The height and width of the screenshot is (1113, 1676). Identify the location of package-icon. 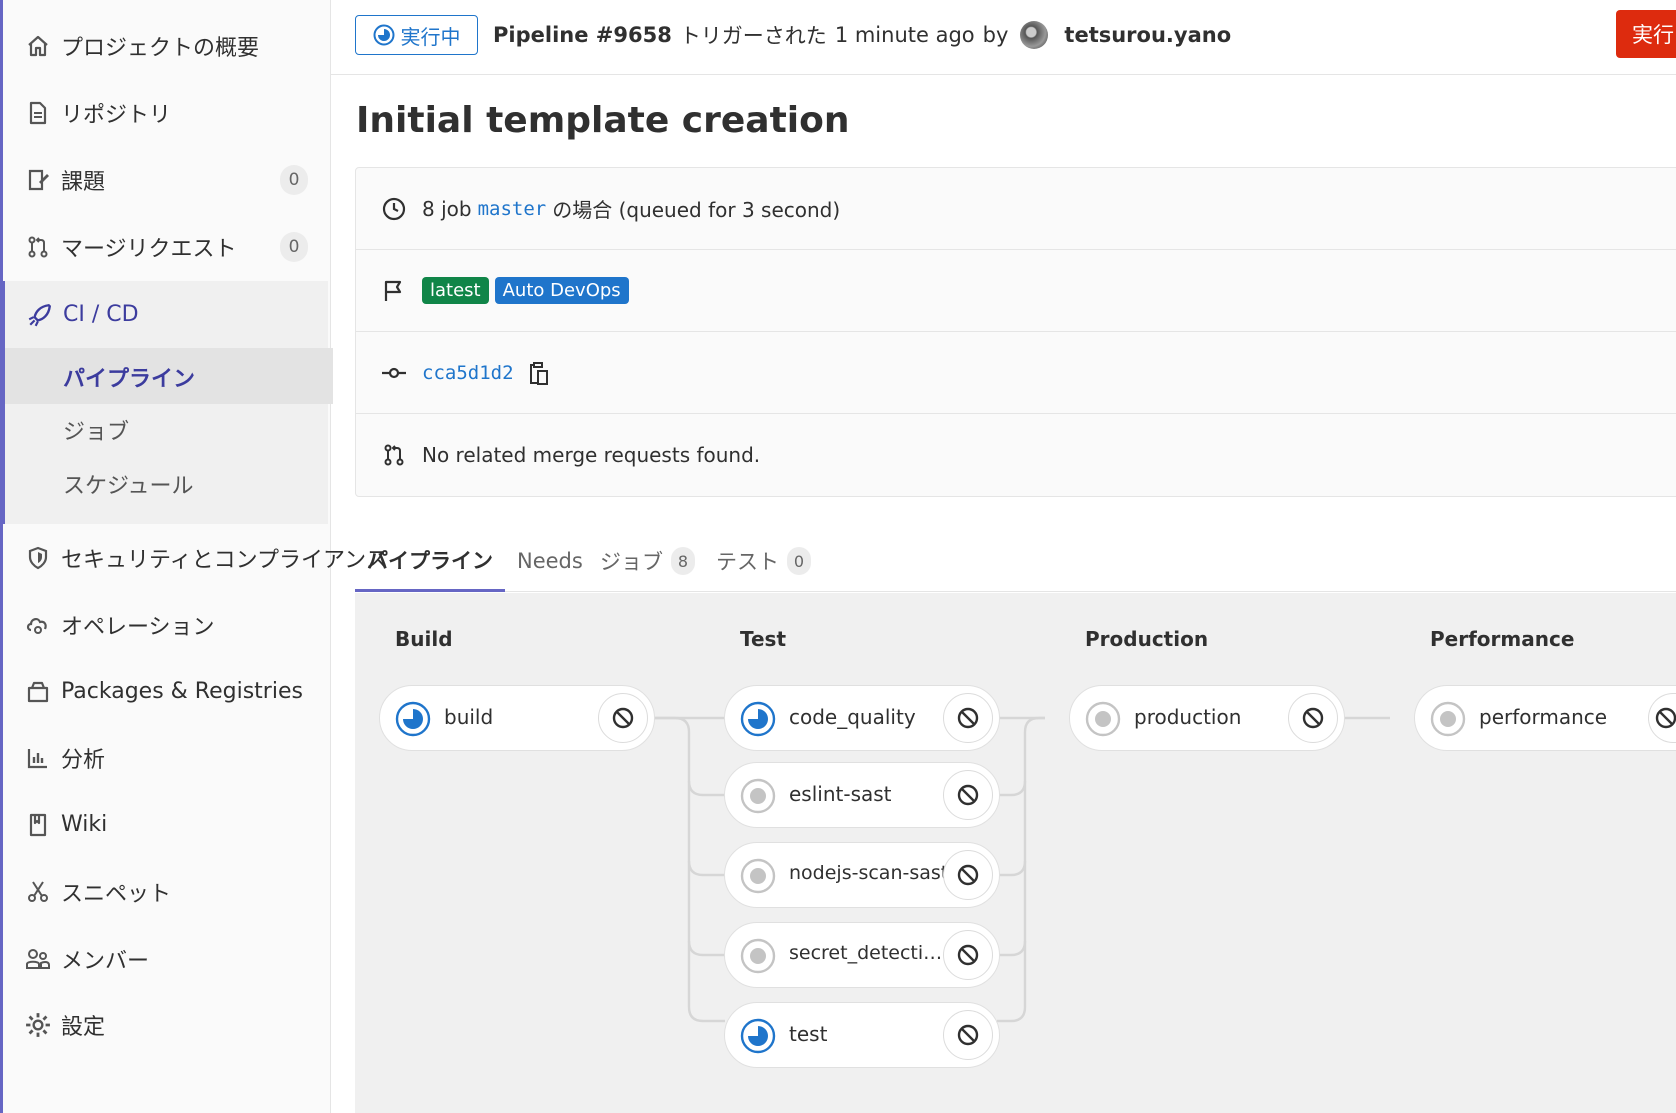
(38, 692).